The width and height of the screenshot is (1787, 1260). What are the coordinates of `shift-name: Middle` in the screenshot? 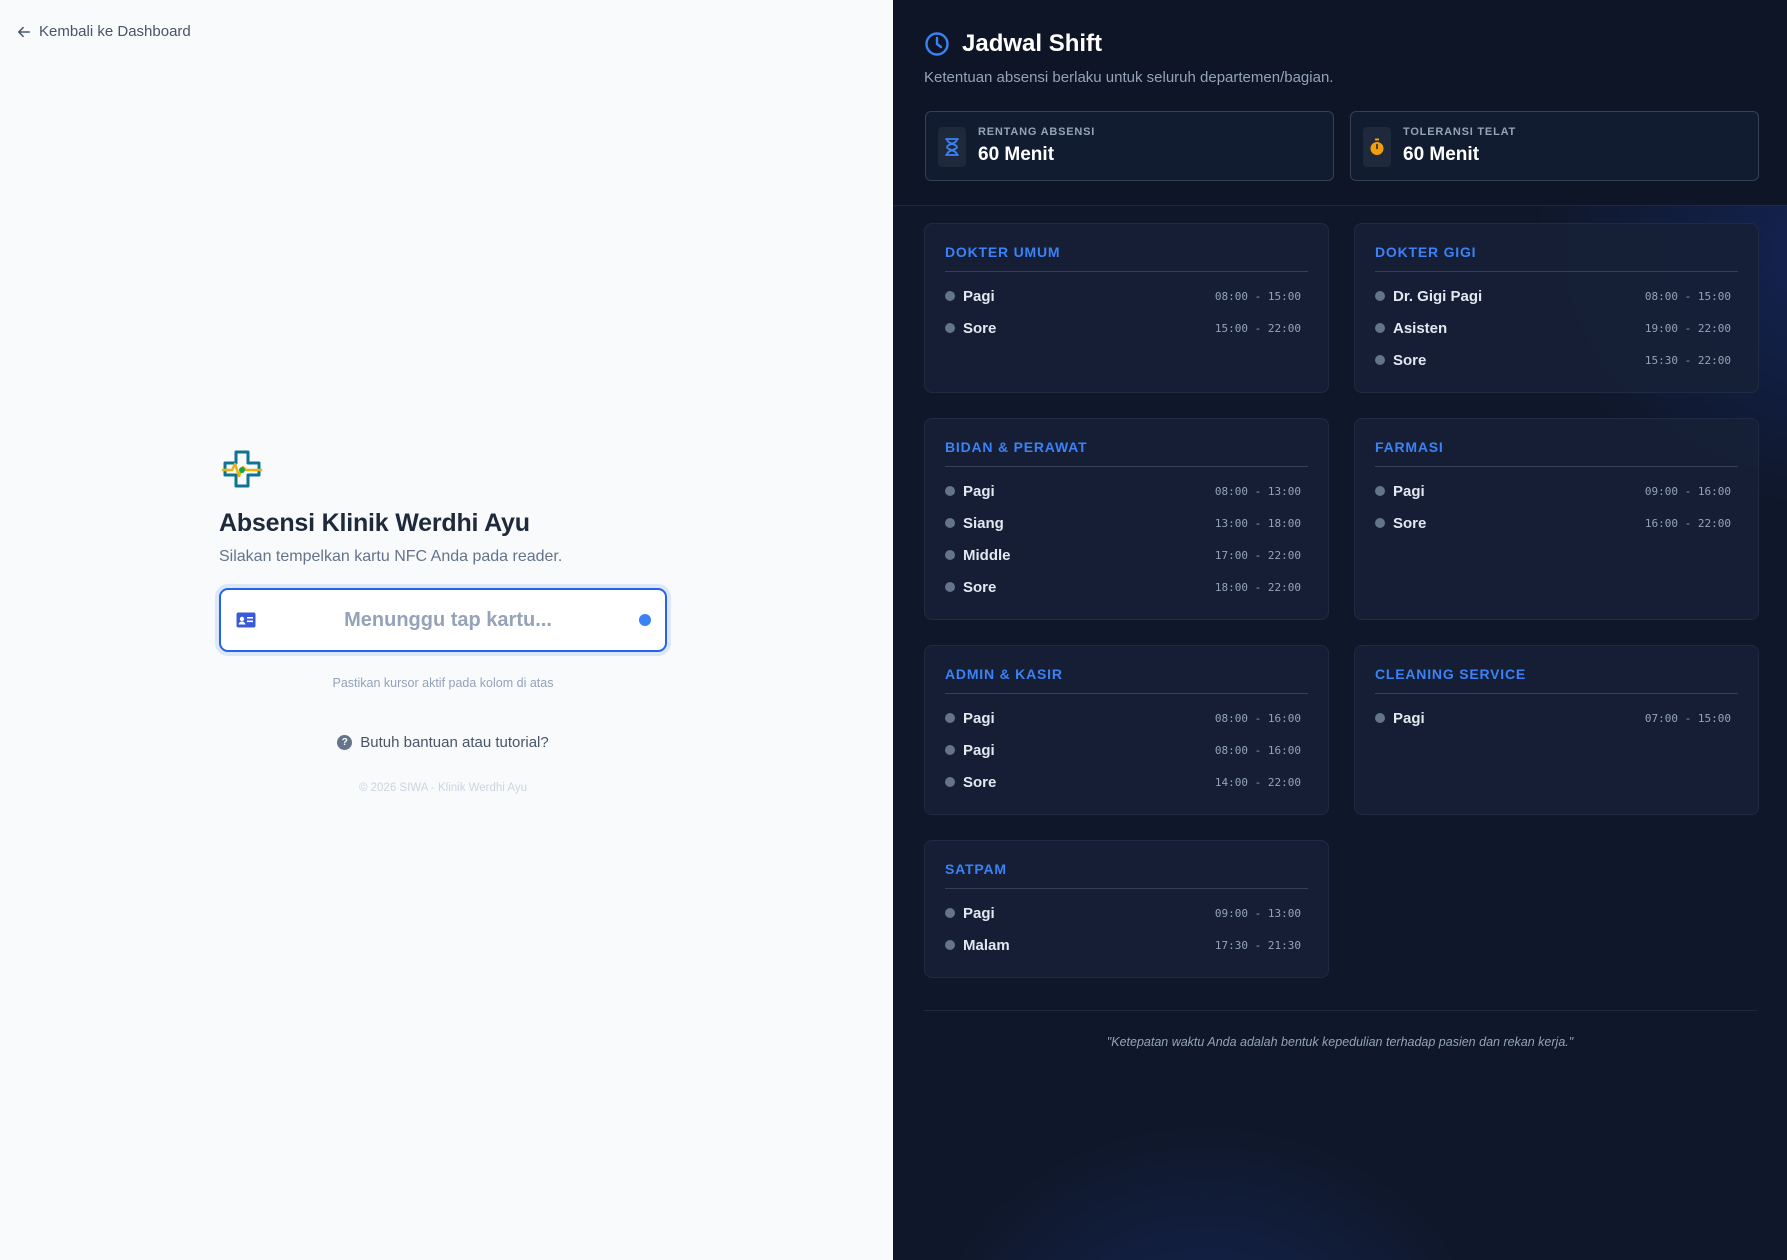 It's located at (987, 555).